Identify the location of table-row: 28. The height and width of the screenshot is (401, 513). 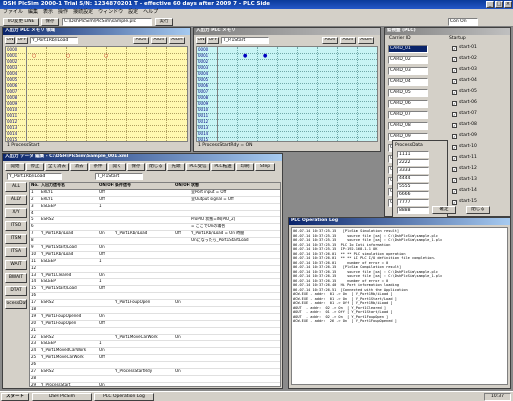
(155, 379).